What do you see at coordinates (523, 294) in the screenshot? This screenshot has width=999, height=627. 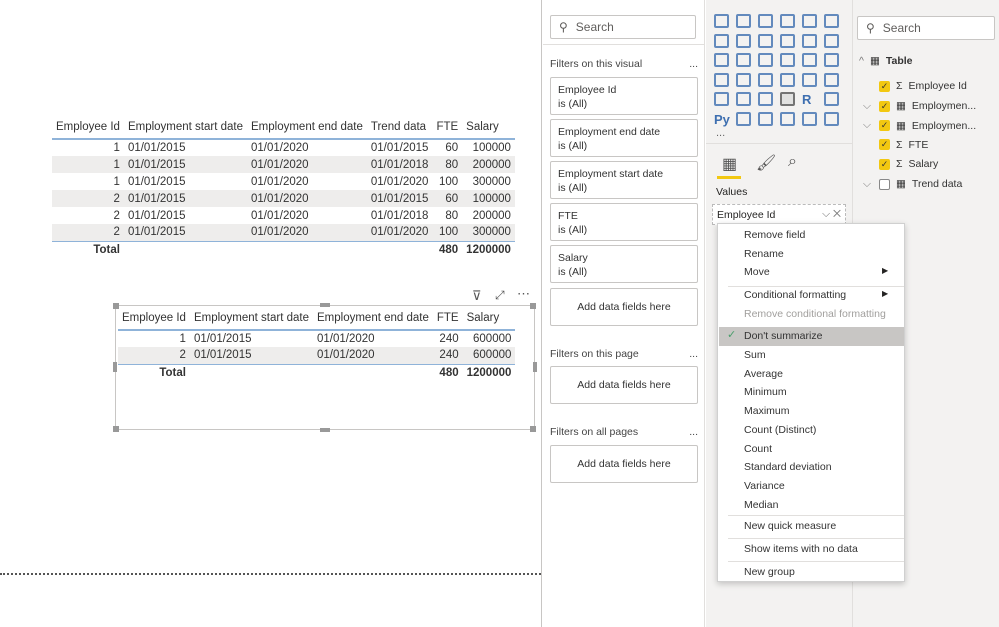 I see `more-options-icon: ⋯` at bounding box center [523, 294].